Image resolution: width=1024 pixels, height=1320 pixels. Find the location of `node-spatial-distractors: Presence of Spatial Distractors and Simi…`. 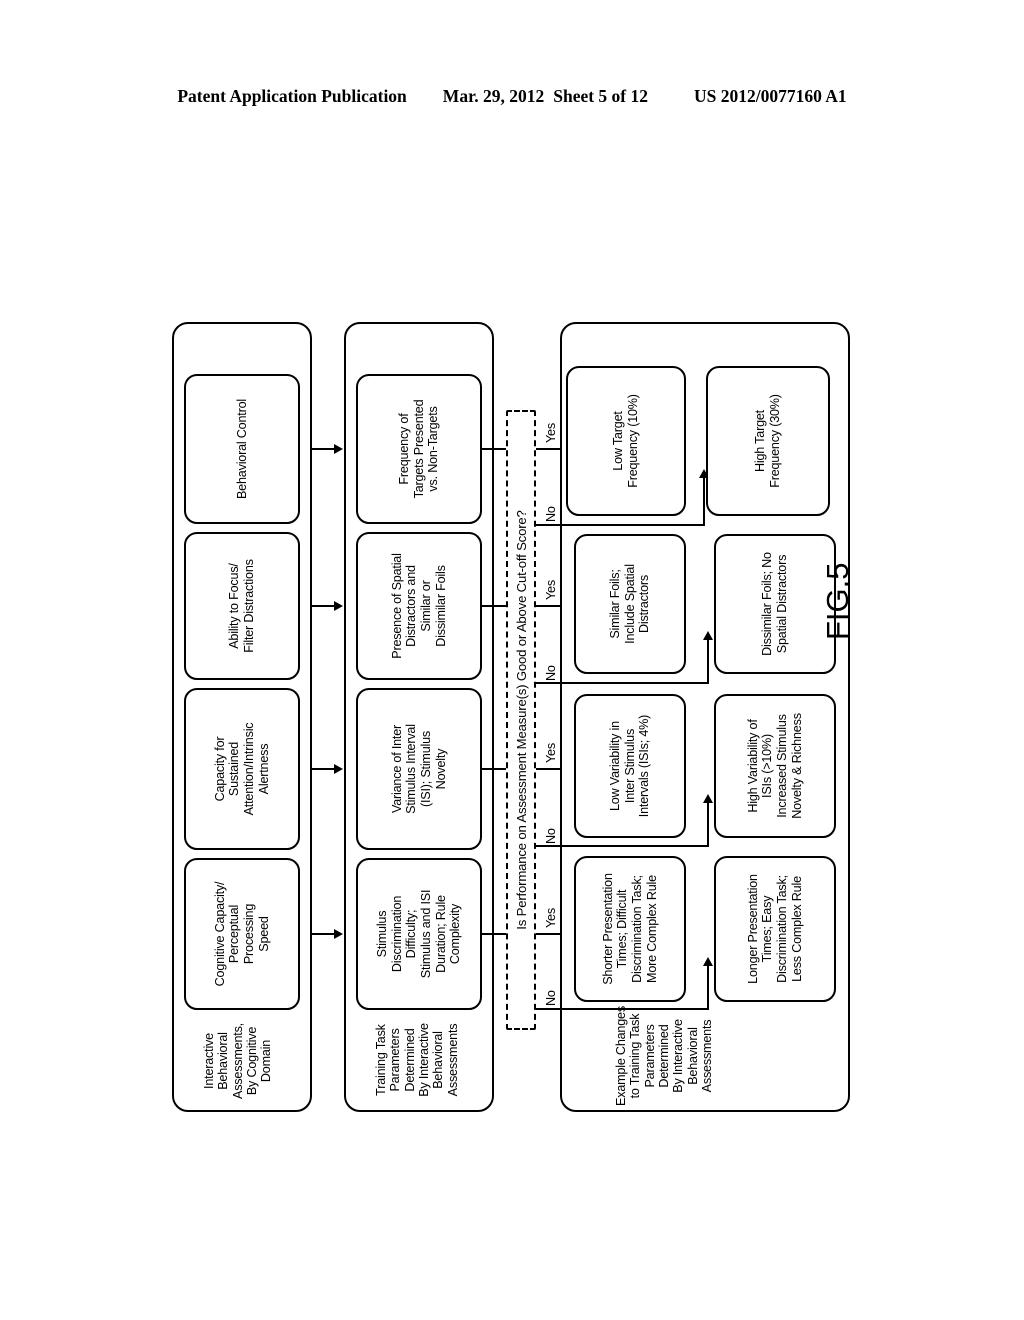

node-spatial-distractors: Presence of Spatial Distractors and Simi… is located at coordinates (419, 606).